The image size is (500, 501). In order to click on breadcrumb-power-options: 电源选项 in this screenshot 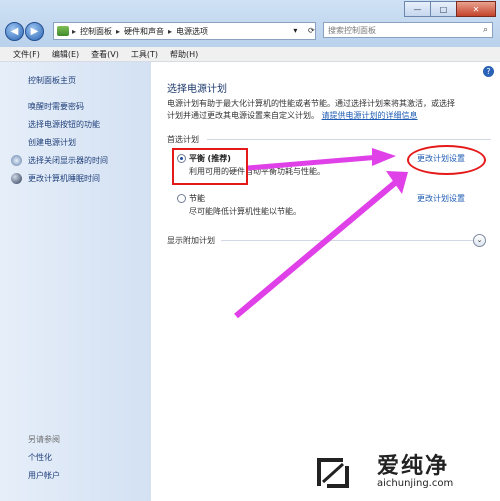, I will do `click(192, 31)`.